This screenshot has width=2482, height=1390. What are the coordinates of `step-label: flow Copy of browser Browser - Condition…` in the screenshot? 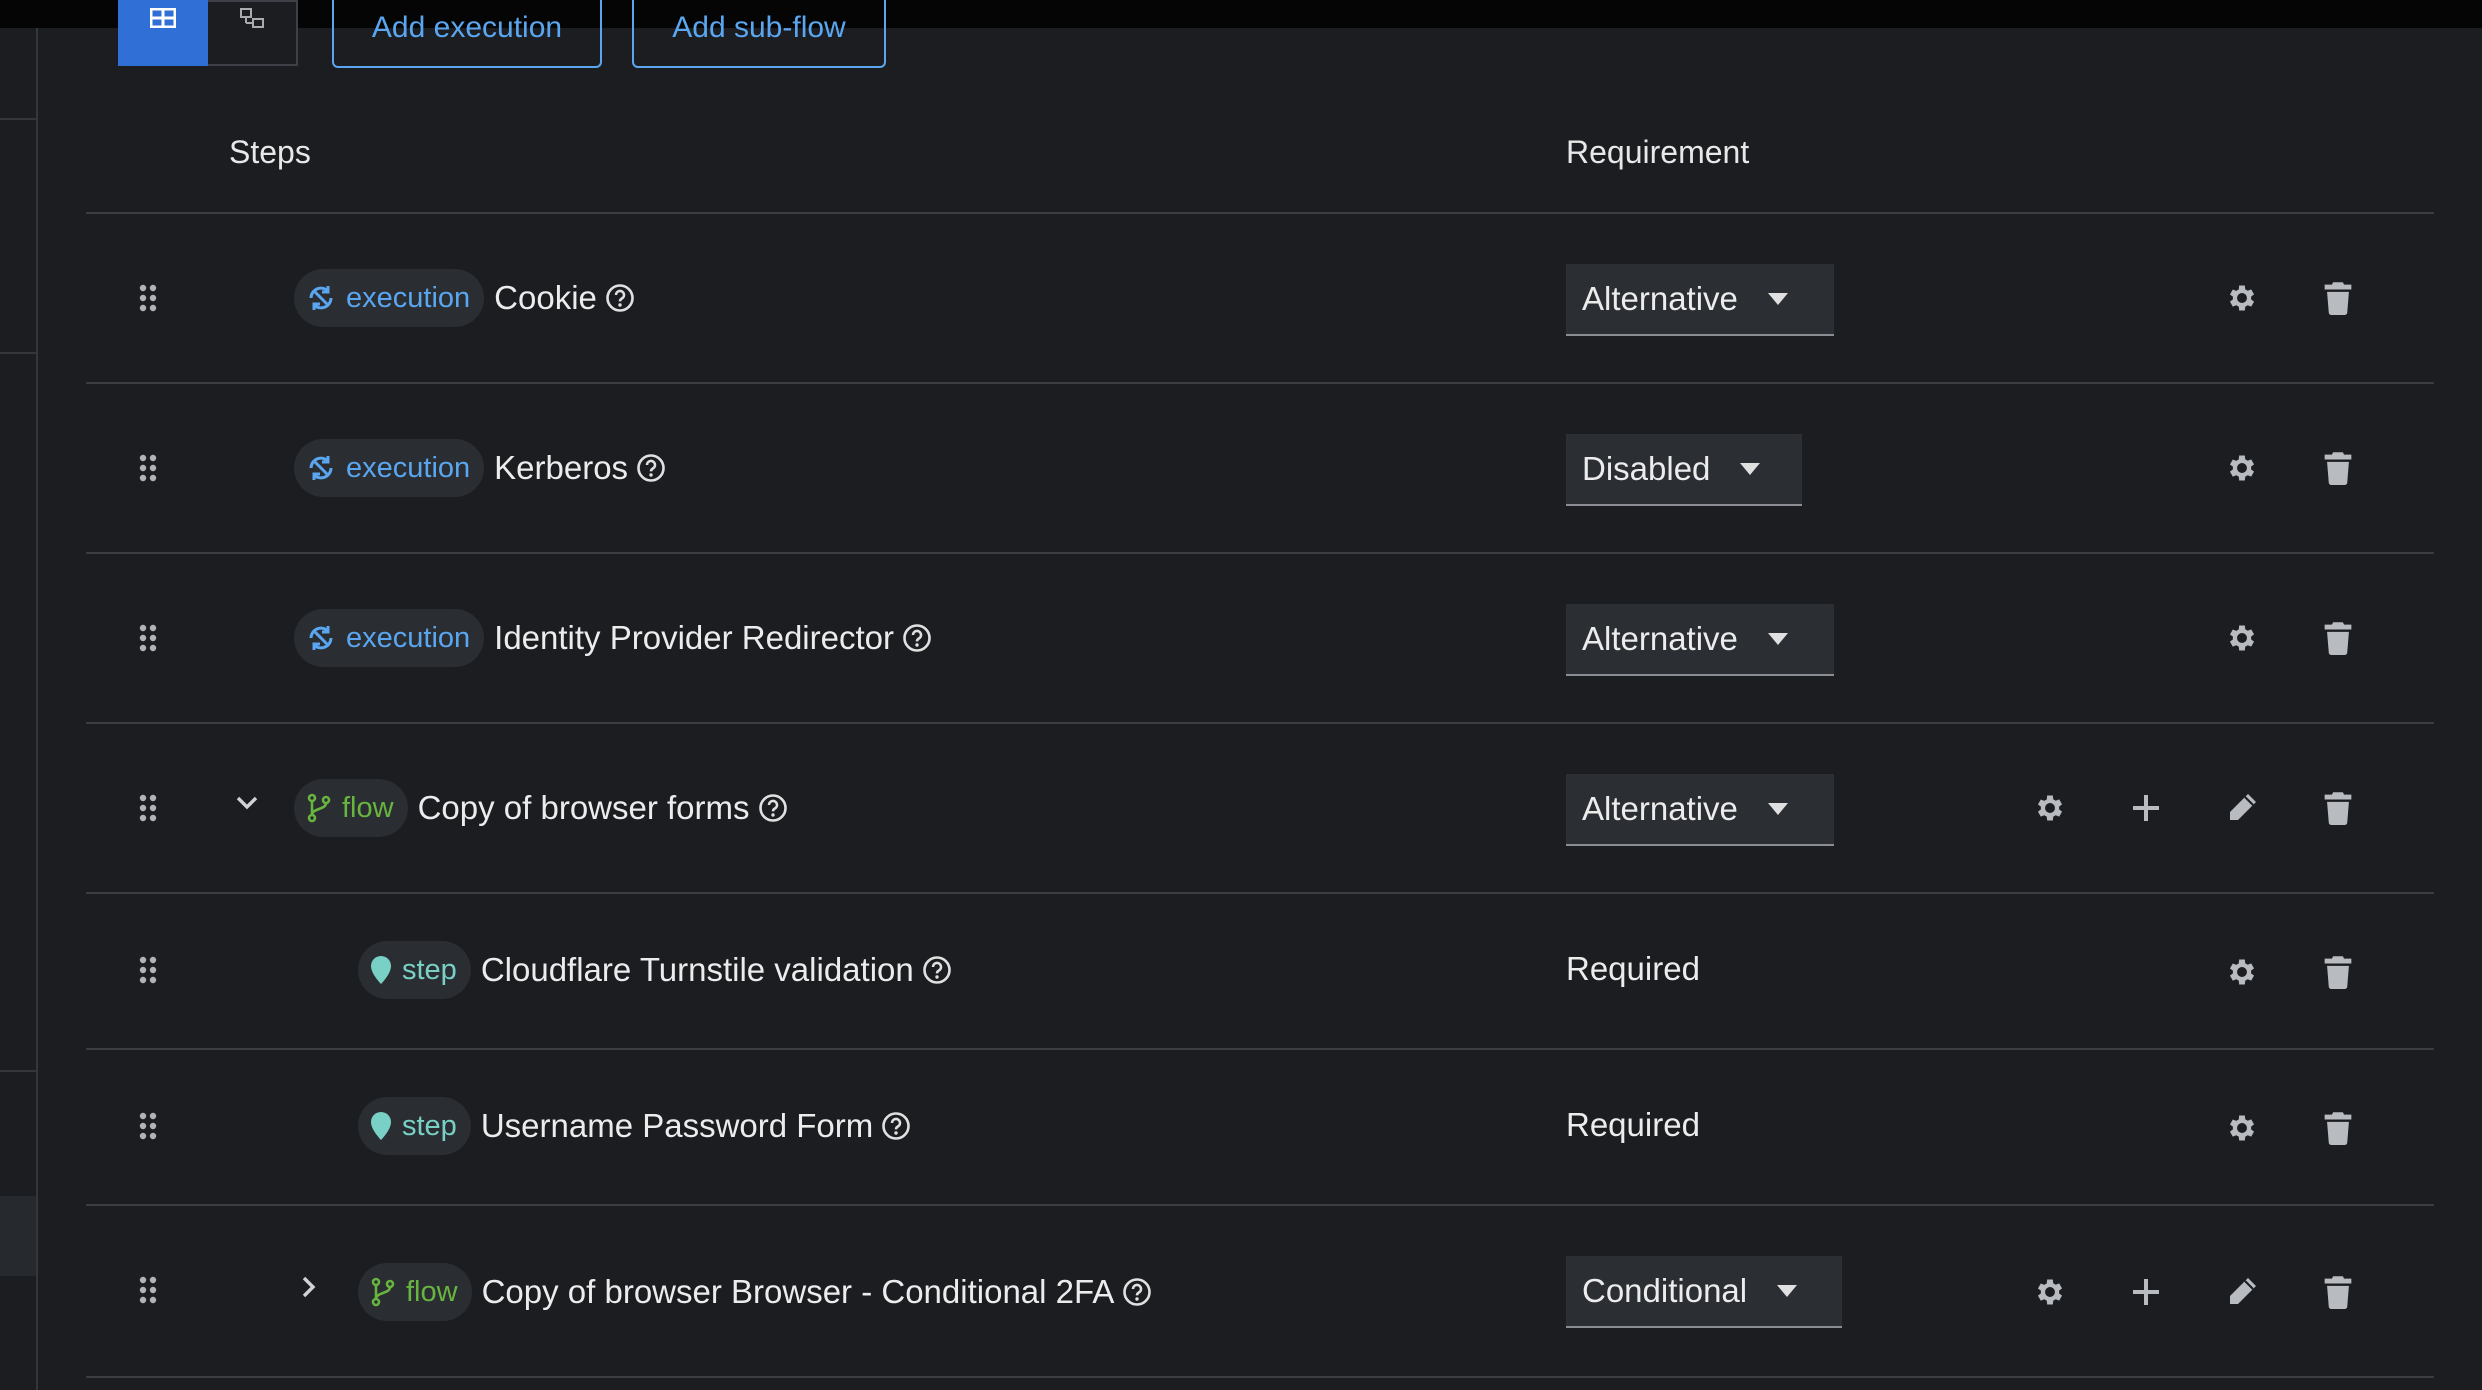 It's located at (755, 1292).